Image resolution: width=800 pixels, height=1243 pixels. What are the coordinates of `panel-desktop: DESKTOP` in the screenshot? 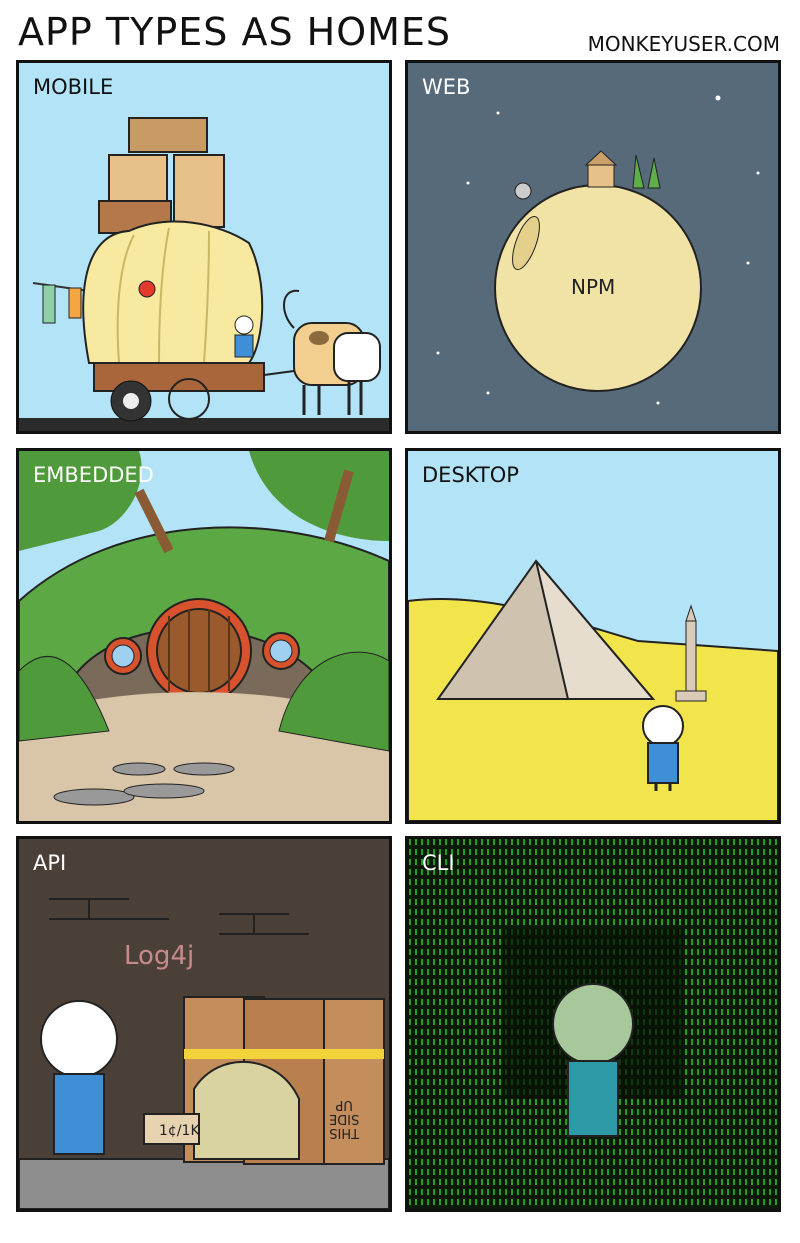 It's located at (593, 636).